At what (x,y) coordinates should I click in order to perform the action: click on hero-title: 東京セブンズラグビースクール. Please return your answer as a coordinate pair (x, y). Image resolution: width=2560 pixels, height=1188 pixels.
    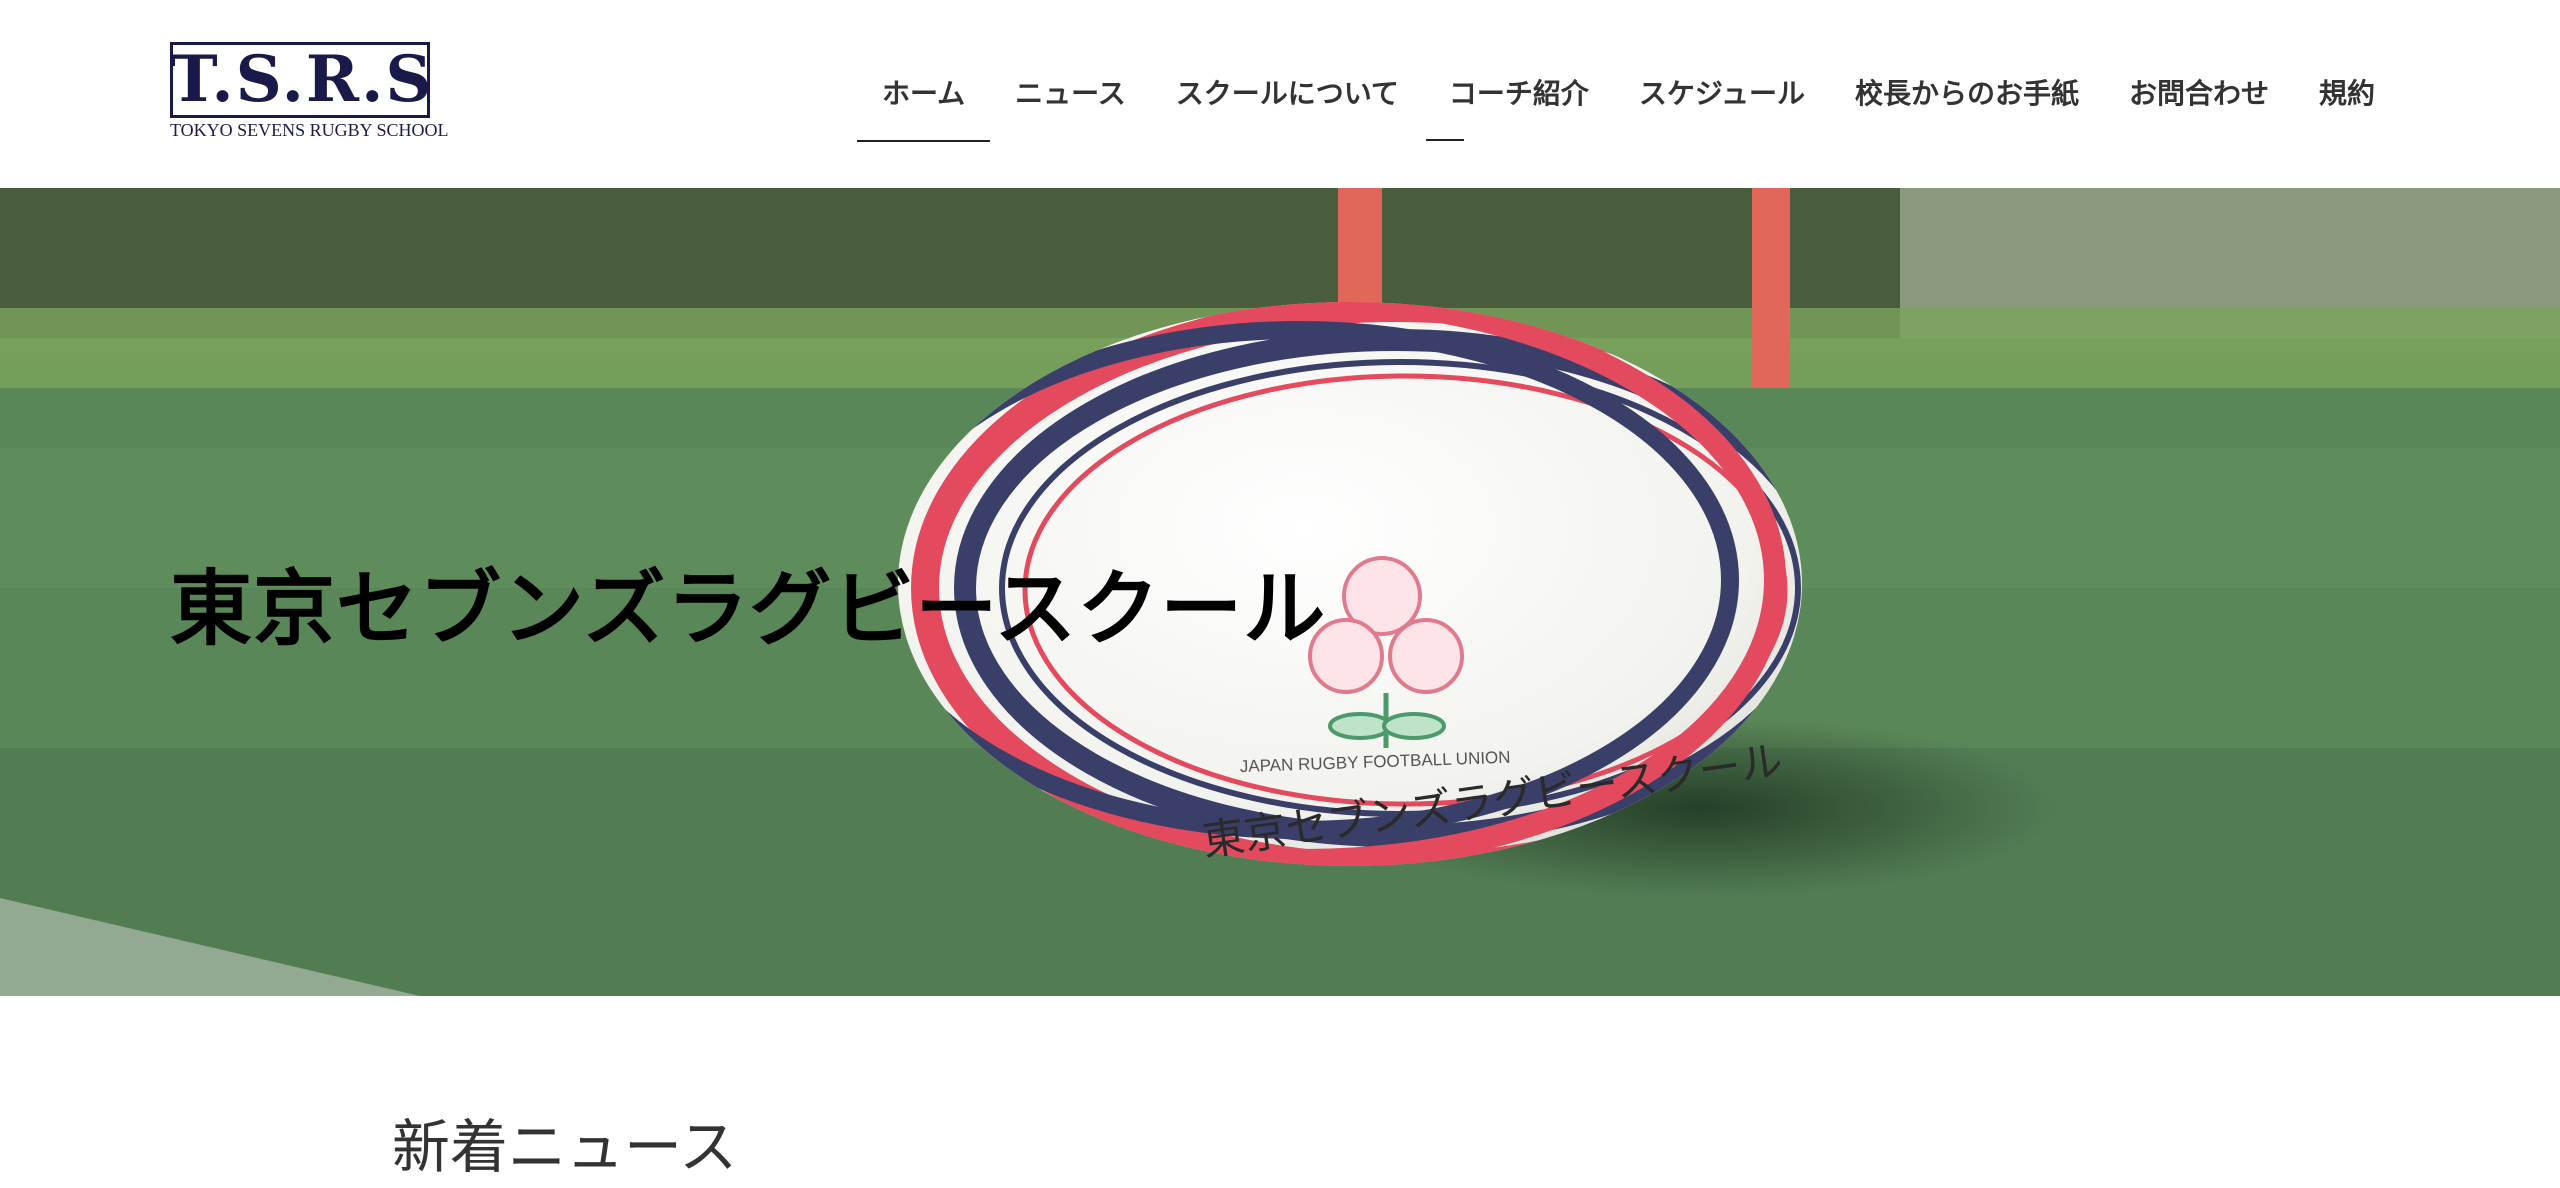
    Looking at the image, I should click on (748, 609).